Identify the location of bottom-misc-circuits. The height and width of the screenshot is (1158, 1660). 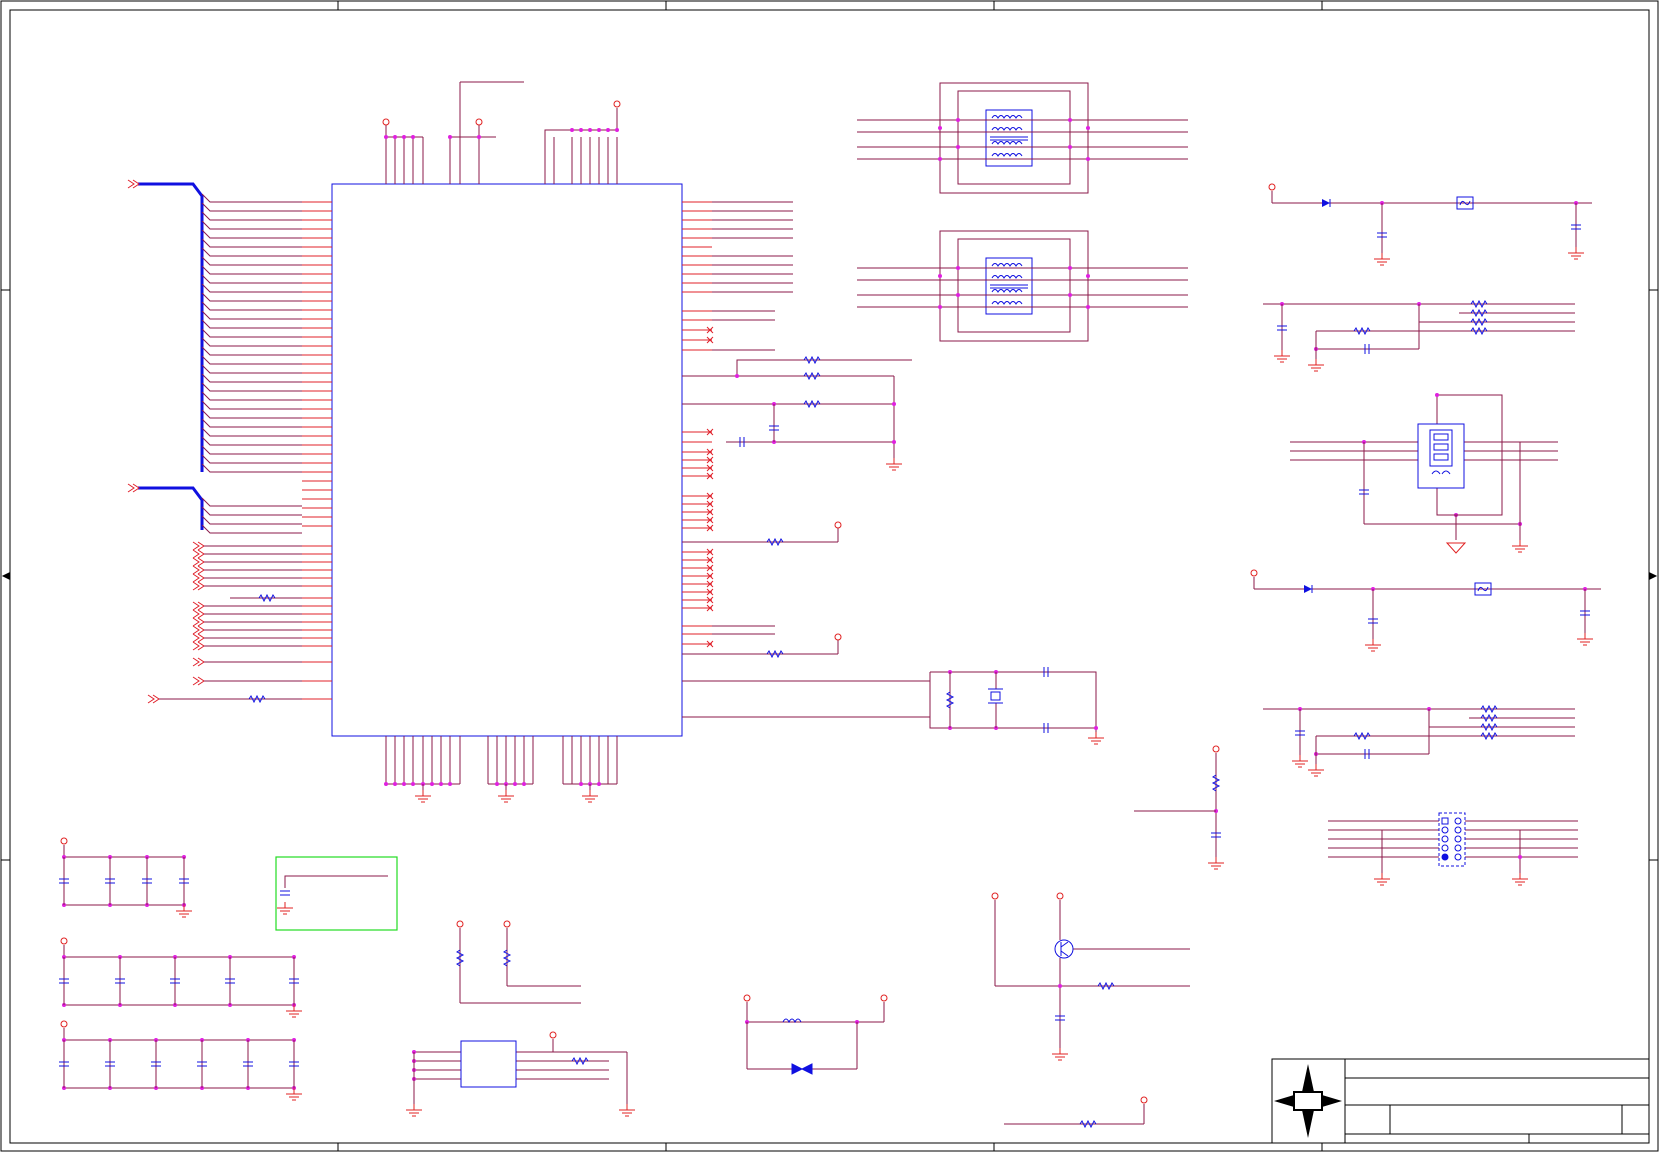
(798, 1010).